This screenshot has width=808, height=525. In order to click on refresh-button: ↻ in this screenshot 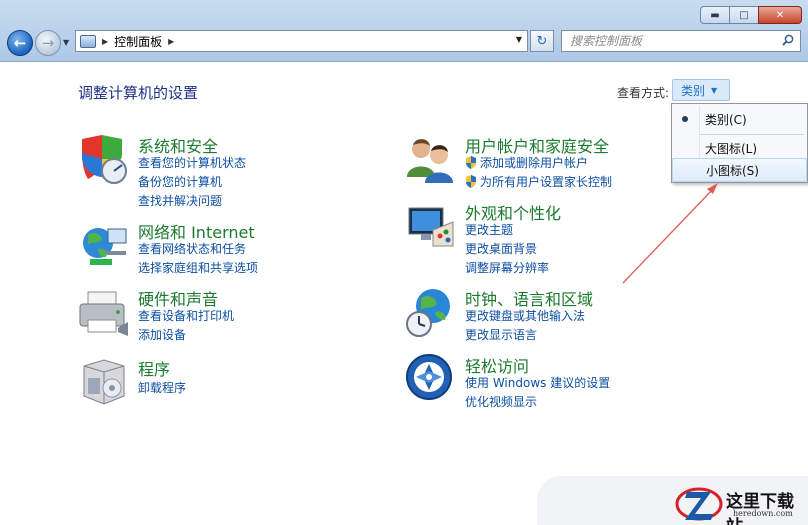, I will do `click(542, 41)`.